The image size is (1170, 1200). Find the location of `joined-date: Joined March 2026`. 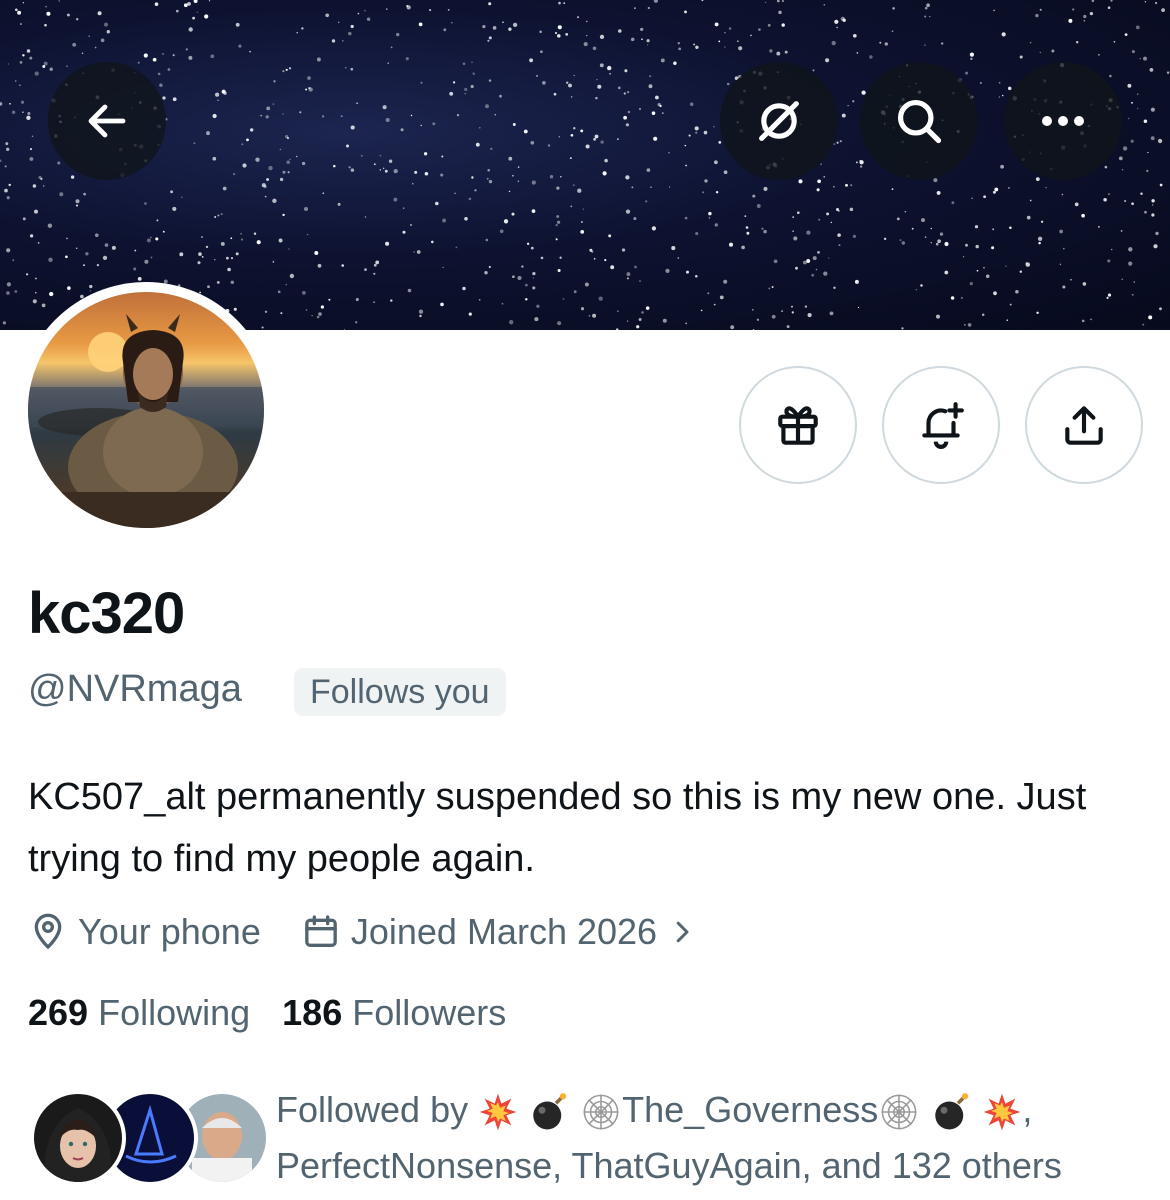

joined-date: Joined March 2026 is located at coordinates (504, 932).